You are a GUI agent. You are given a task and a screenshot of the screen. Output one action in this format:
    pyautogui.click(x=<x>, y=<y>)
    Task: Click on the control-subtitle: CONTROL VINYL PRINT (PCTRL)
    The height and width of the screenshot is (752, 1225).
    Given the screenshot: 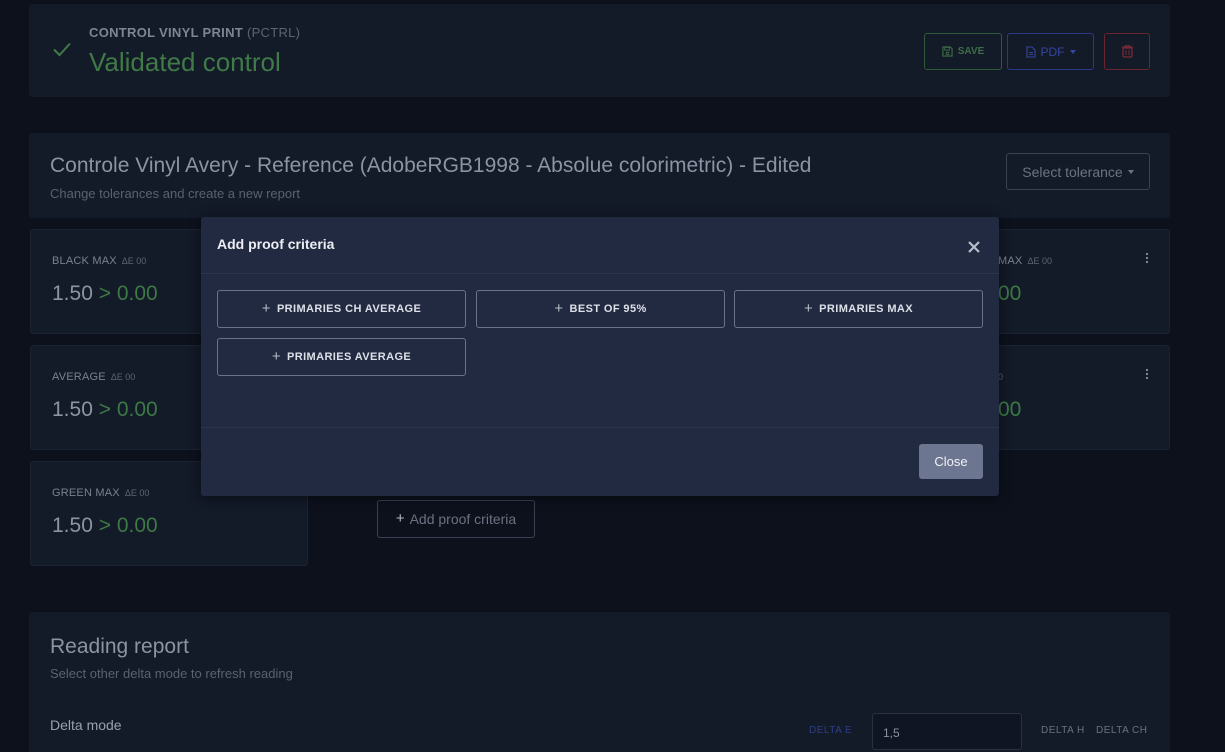 What is the action you would take?
    pyautogui.click(x=194, y=32)
    